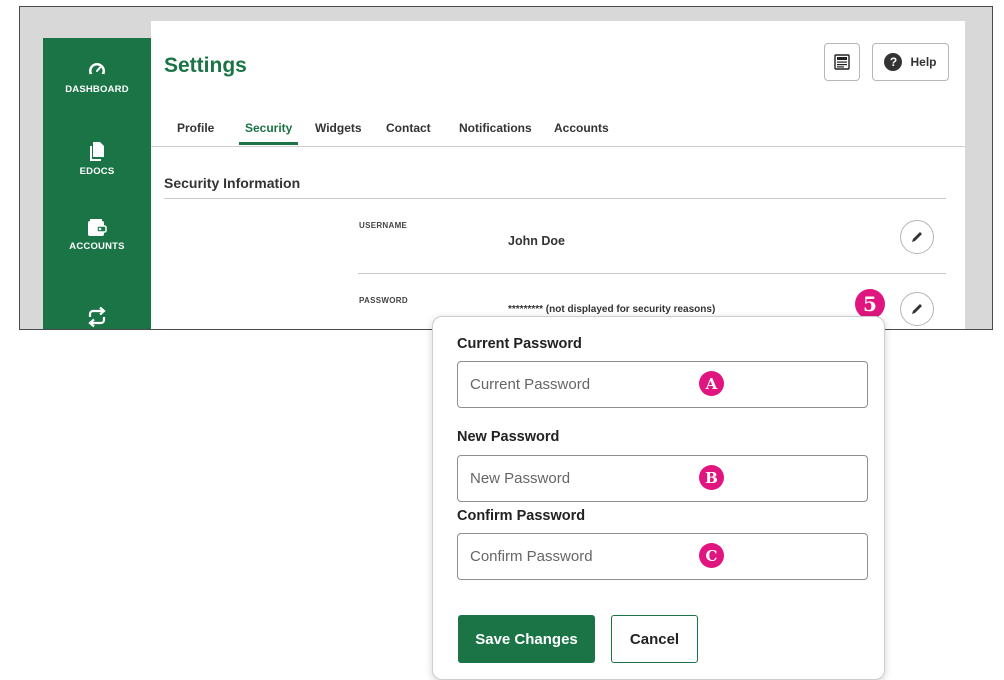  I want to click on transfer-icon, so click(97, 317).